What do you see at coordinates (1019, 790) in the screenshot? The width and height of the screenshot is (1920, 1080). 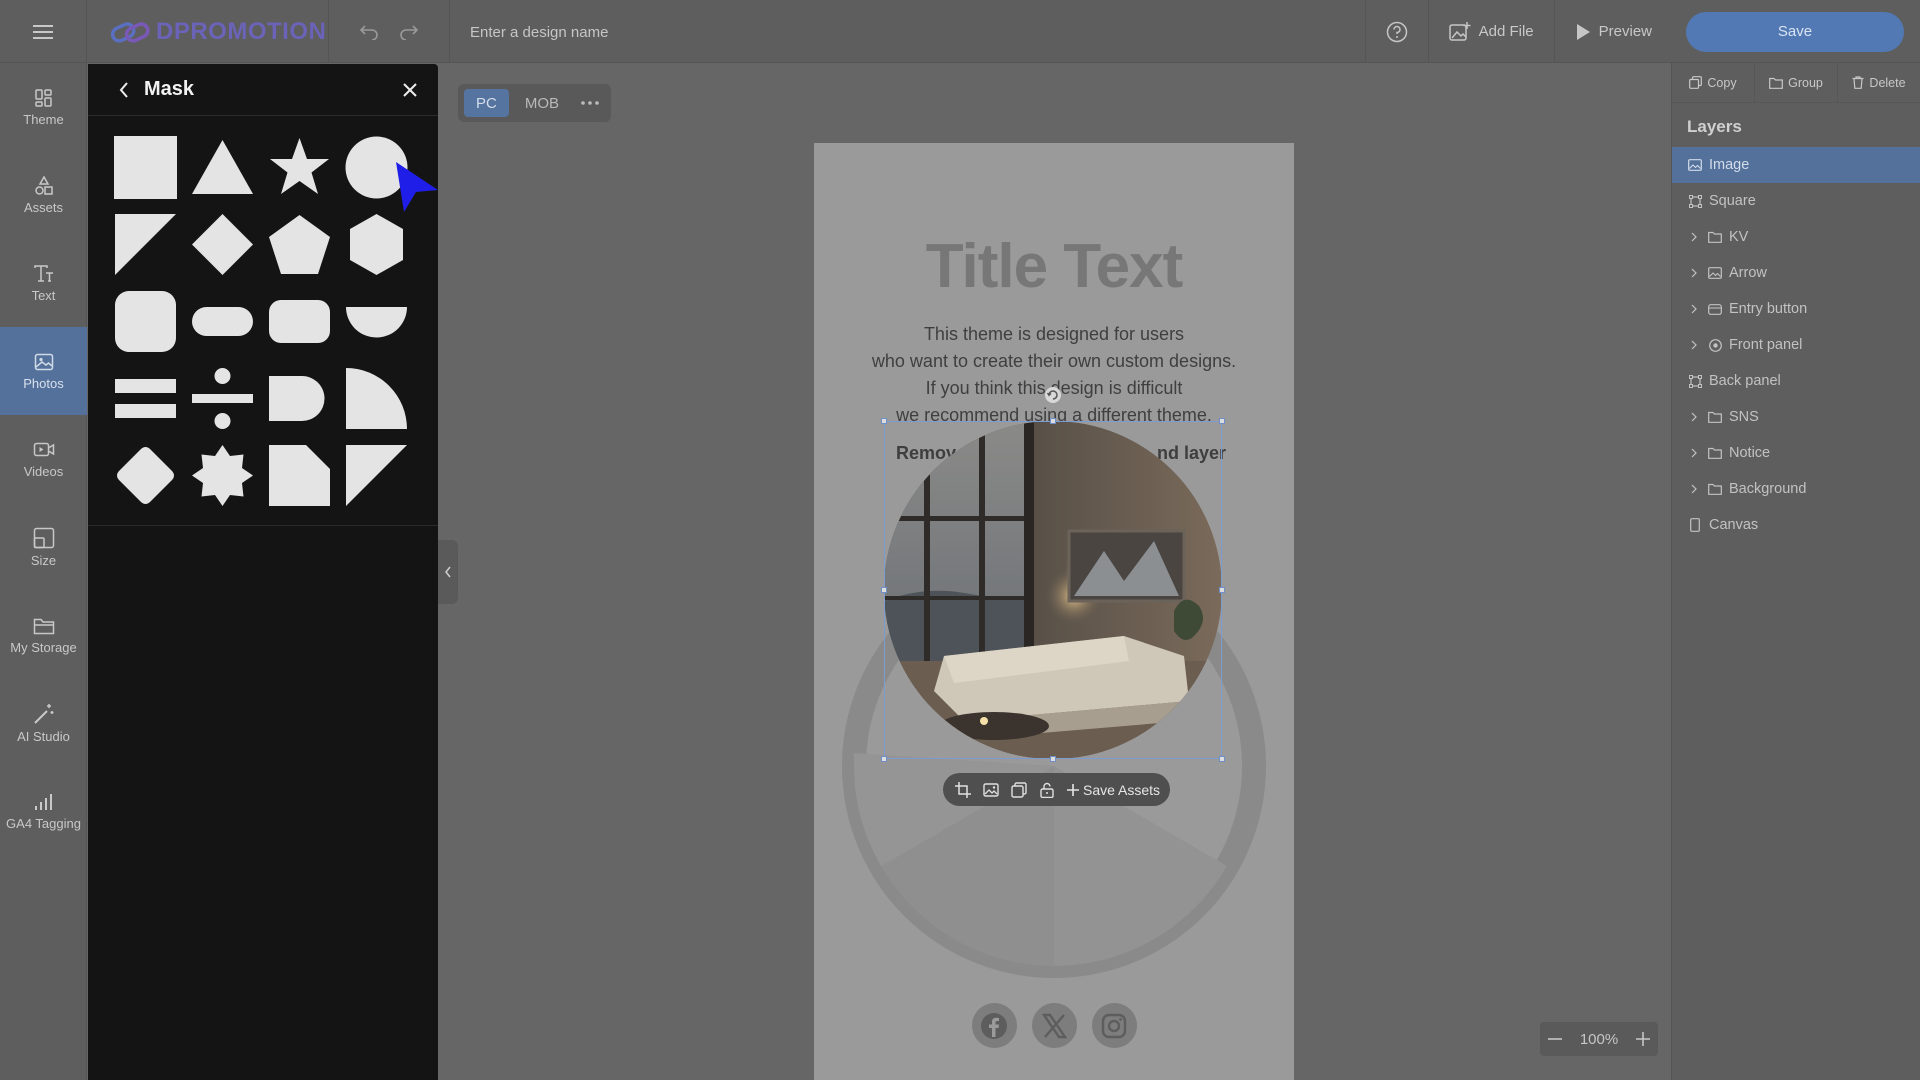 I see `duplicate-icon` at bounding box center [1019, 790].